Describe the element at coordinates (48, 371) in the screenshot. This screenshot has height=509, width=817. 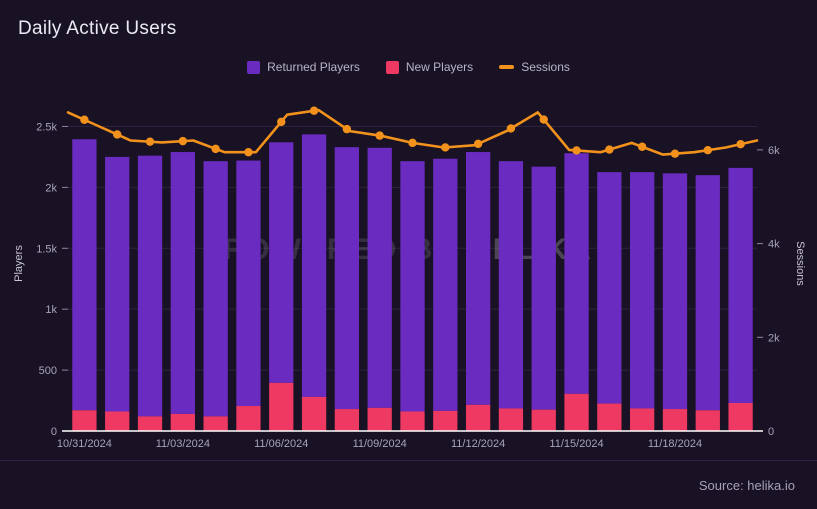
I see `svg-text: 500` at that location.